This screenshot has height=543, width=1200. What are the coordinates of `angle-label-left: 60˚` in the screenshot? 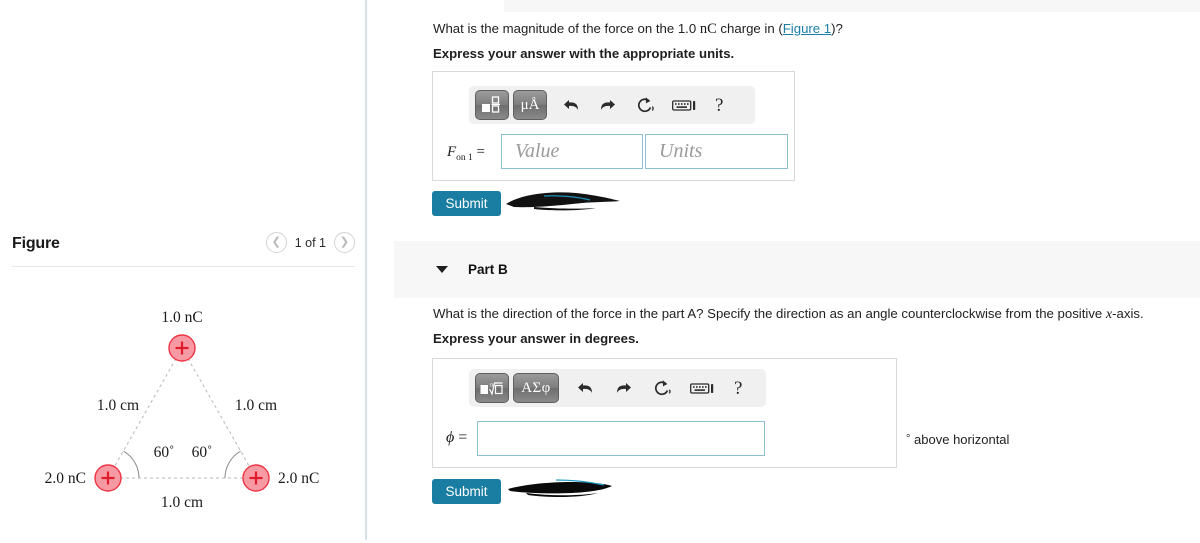 It's located at (164, 452).